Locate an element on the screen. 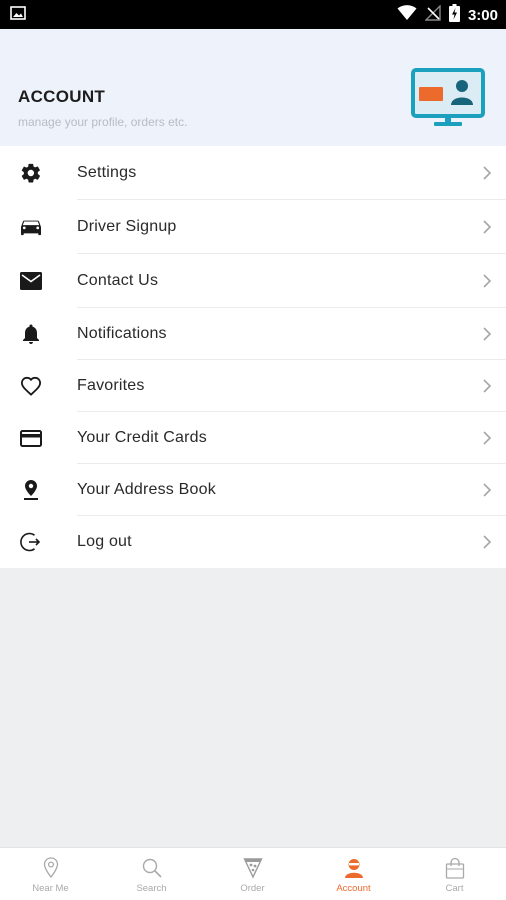 The height and width of the screenshot is (900, 506). monitor-profile-icon is located at coordinates (449, 100).